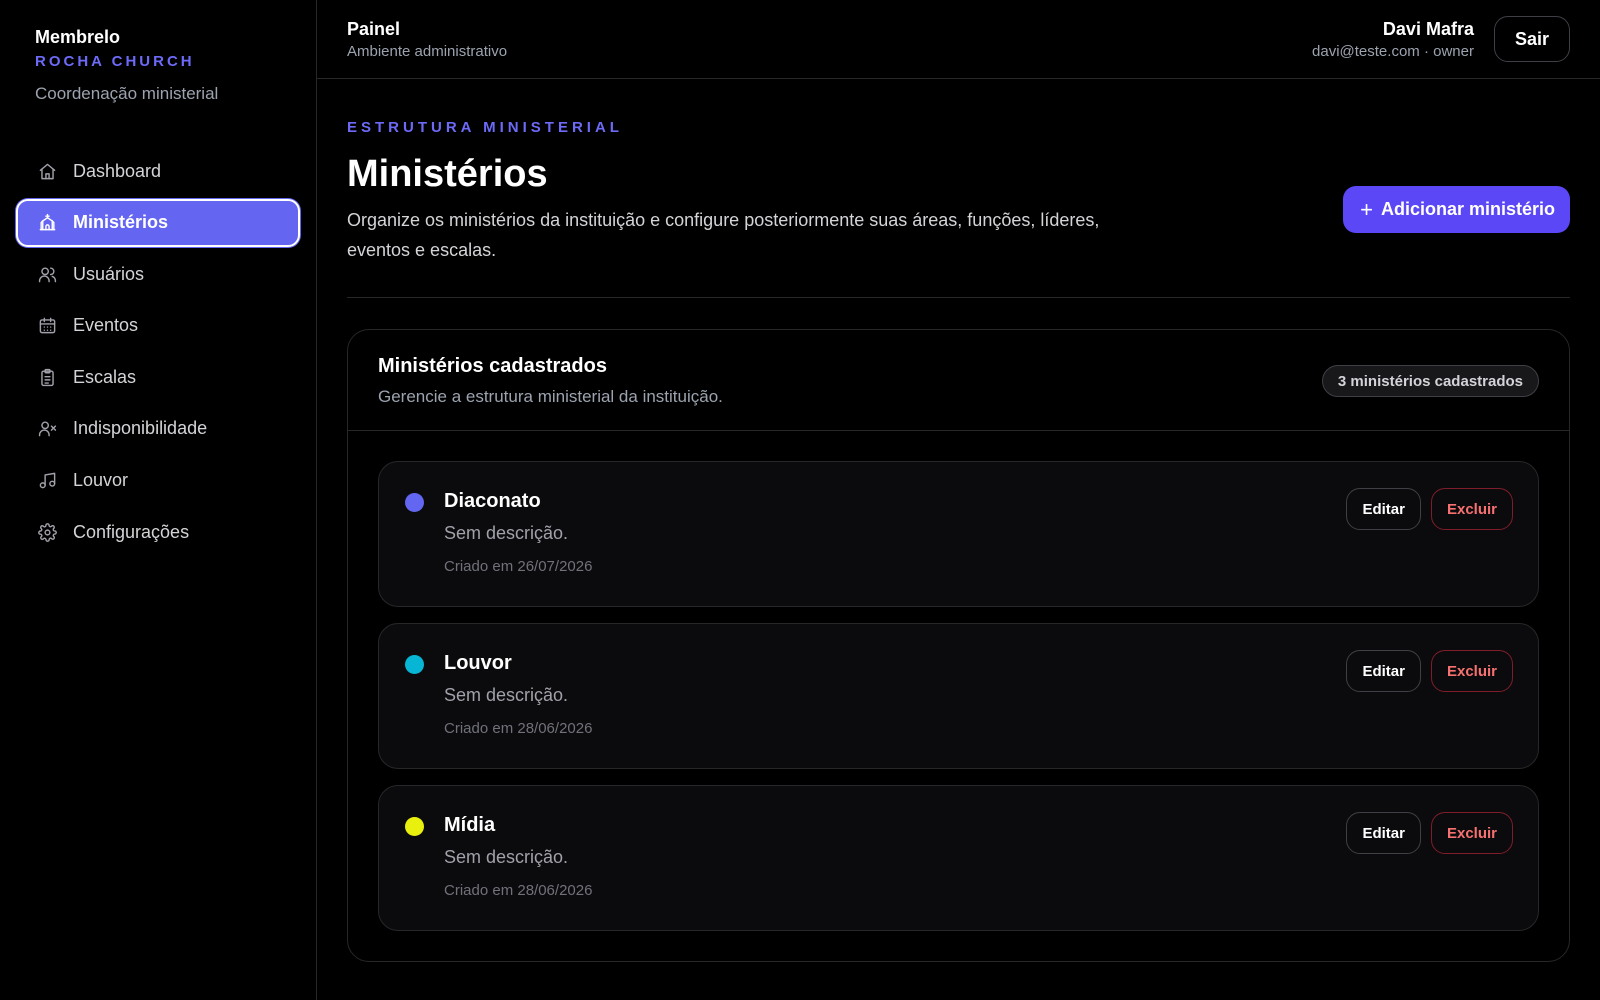 This screenshot has height=1000, width=1600. Describe the element at coordinates (478, 663) in the screenshot. I see `ministry-name: Louvor` at that location.